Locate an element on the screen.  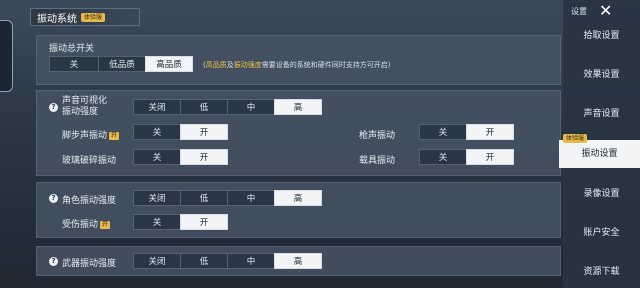
section-header: 振动系统 体验服 is located at coordinates (85, 17).